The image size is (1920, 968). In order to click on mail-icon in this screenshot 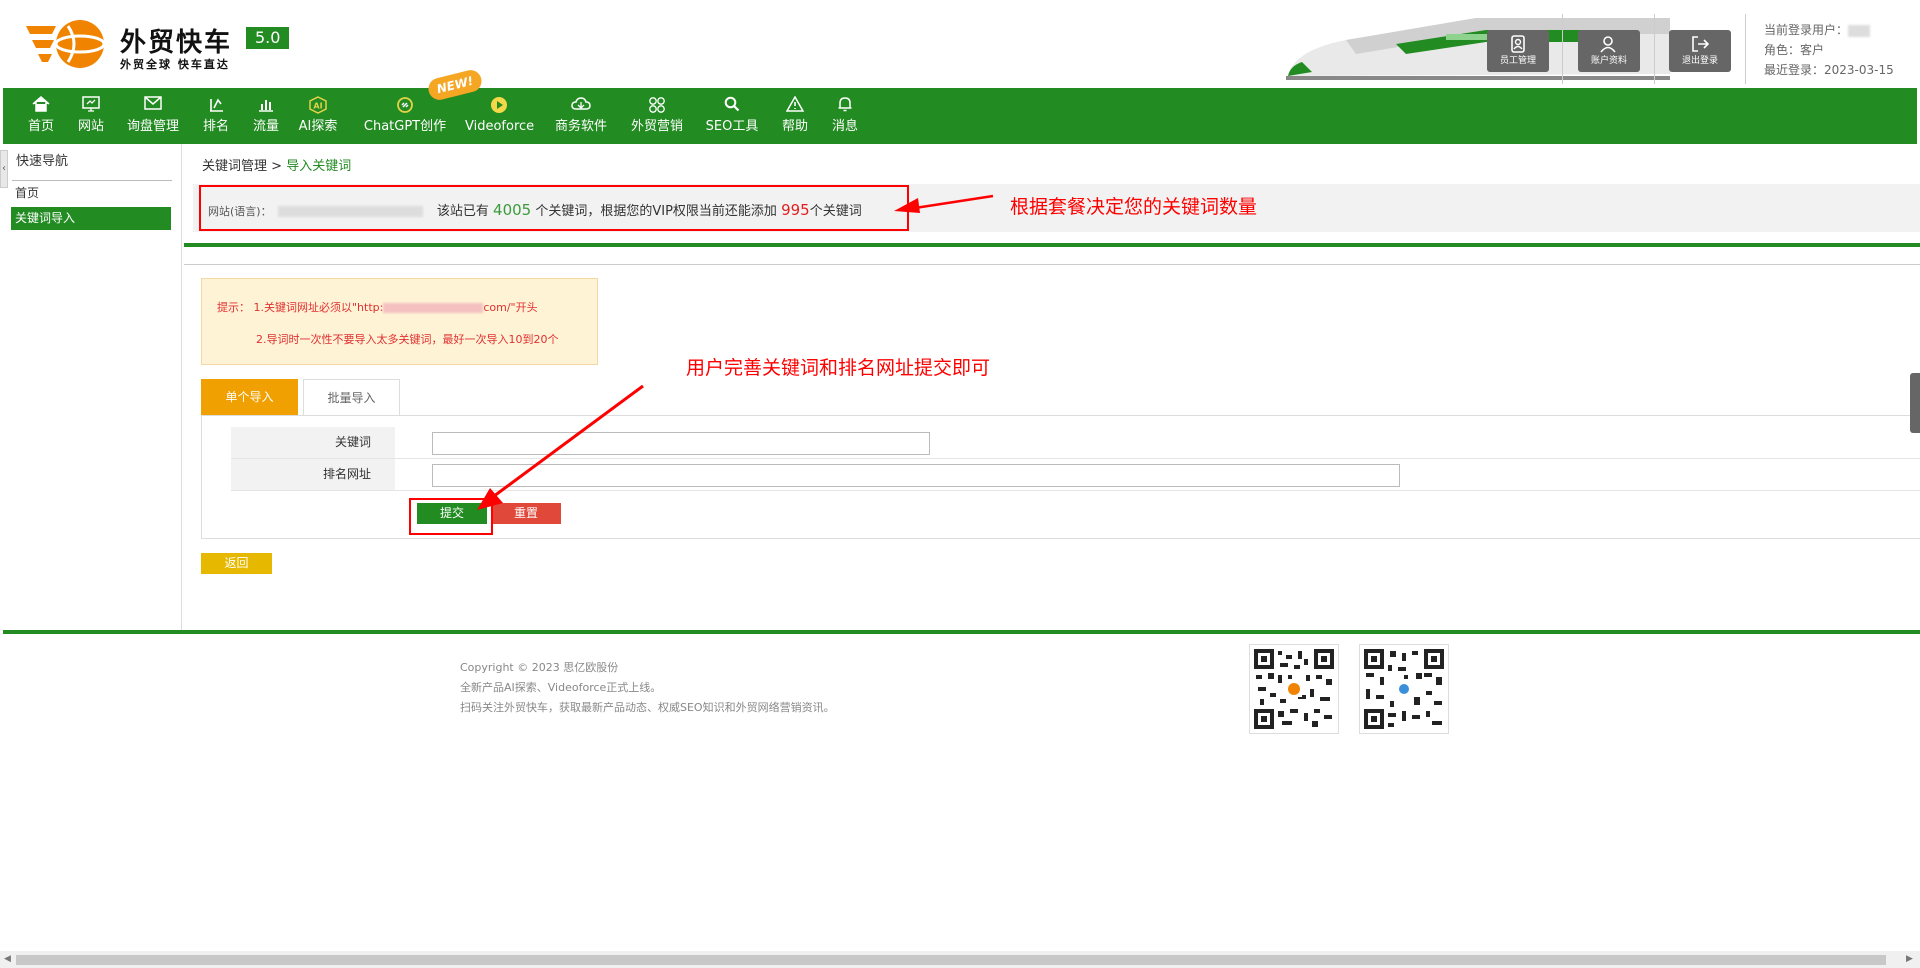, I will do `click(153, 103)`.